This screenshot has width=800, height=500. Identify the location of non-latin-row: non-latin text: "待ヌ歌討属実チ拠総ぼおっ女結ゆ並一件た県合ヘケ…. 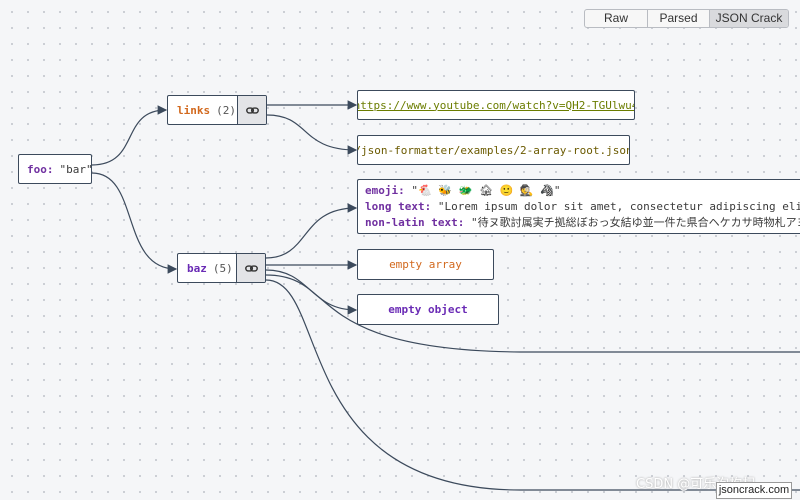
(582, 223).